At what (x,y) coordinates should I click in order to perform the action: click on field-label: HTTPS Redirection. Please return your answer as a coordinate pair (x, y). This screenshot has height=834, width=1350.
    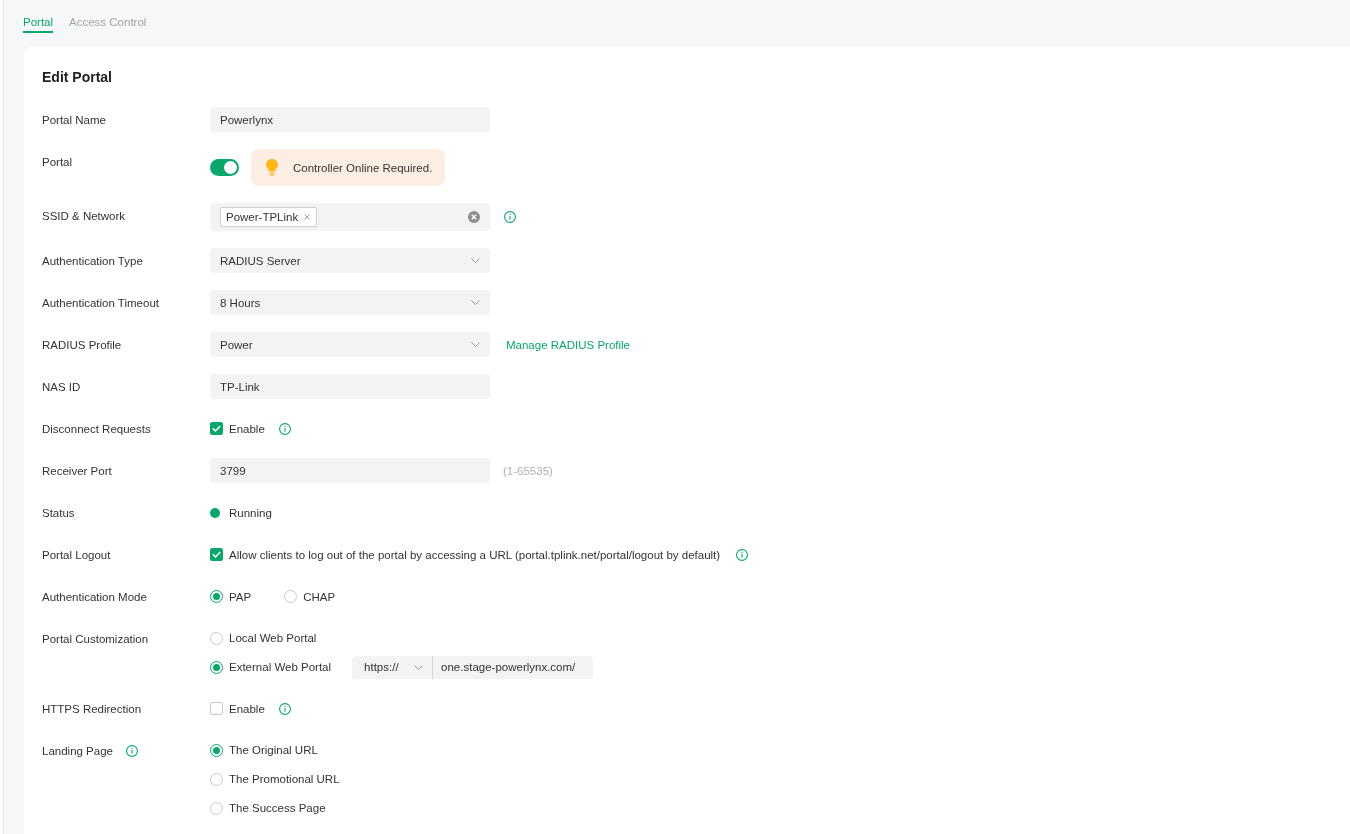
    Looking at the image, I should click on (92, 708).